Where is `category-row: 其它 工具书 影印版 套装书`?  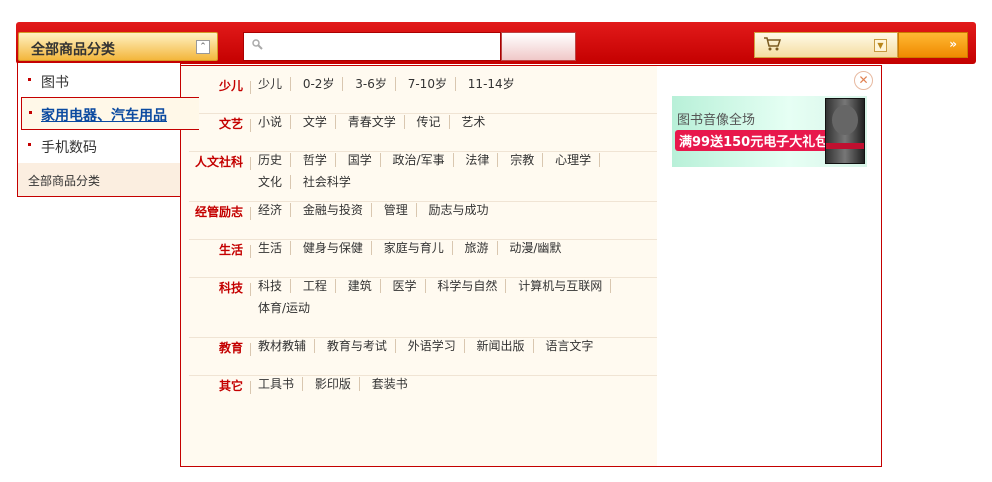 category-row: 其它 工具书 影印版 套装书 is located at coordinates (419, 395).